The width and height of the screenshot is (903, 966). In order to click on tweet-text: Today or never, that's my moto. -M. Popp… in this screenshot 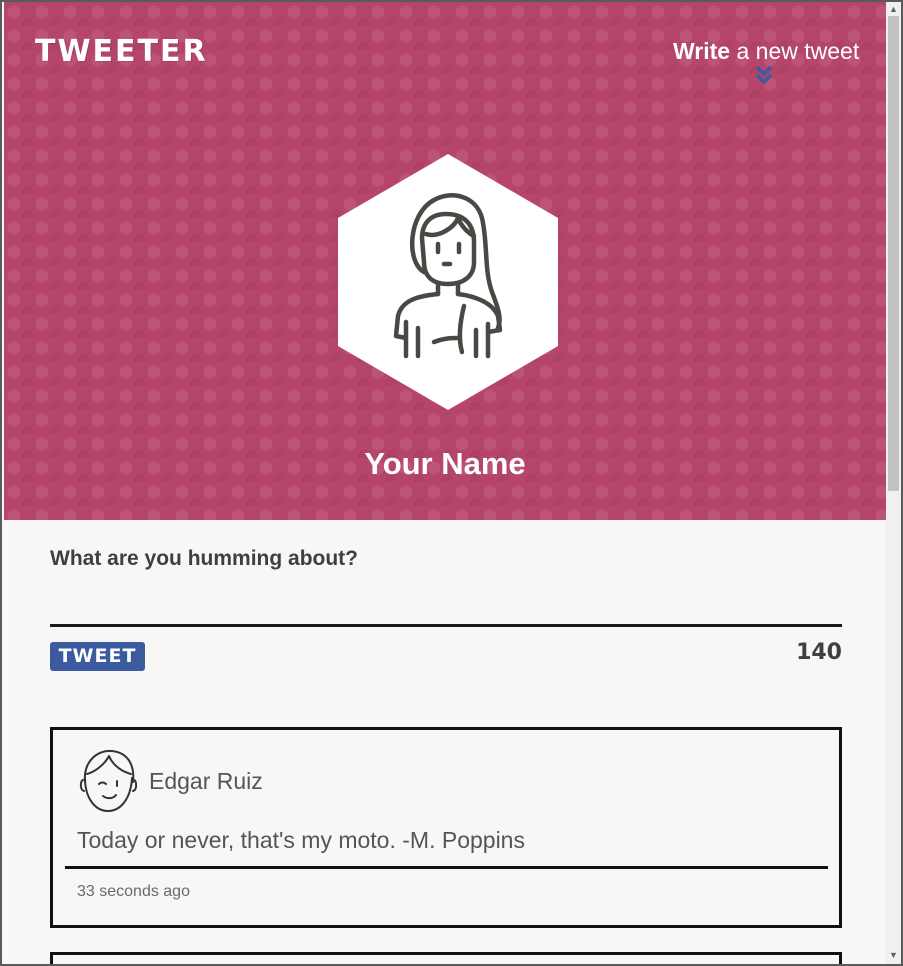, I will do `click(301, 840)`.